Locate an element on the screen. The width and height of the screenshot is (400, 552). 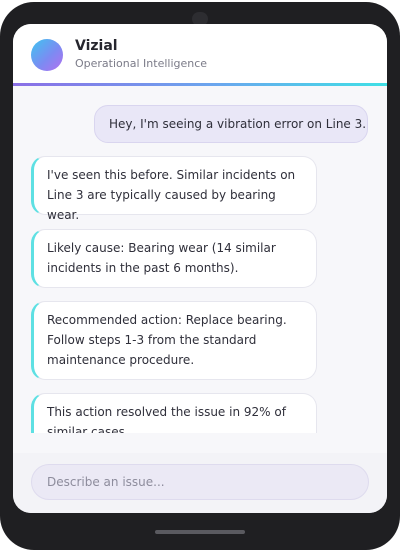
message-line: Likely cause: Bearing wear (14 similar is located at coordinates (161, 248).